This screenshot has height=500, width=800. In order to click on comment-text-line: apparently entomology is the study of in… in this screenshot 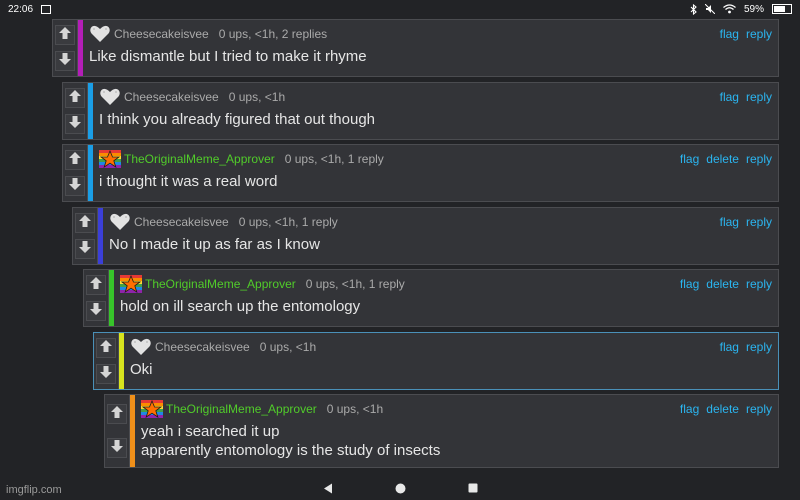, I will do `click(291, 450)`.